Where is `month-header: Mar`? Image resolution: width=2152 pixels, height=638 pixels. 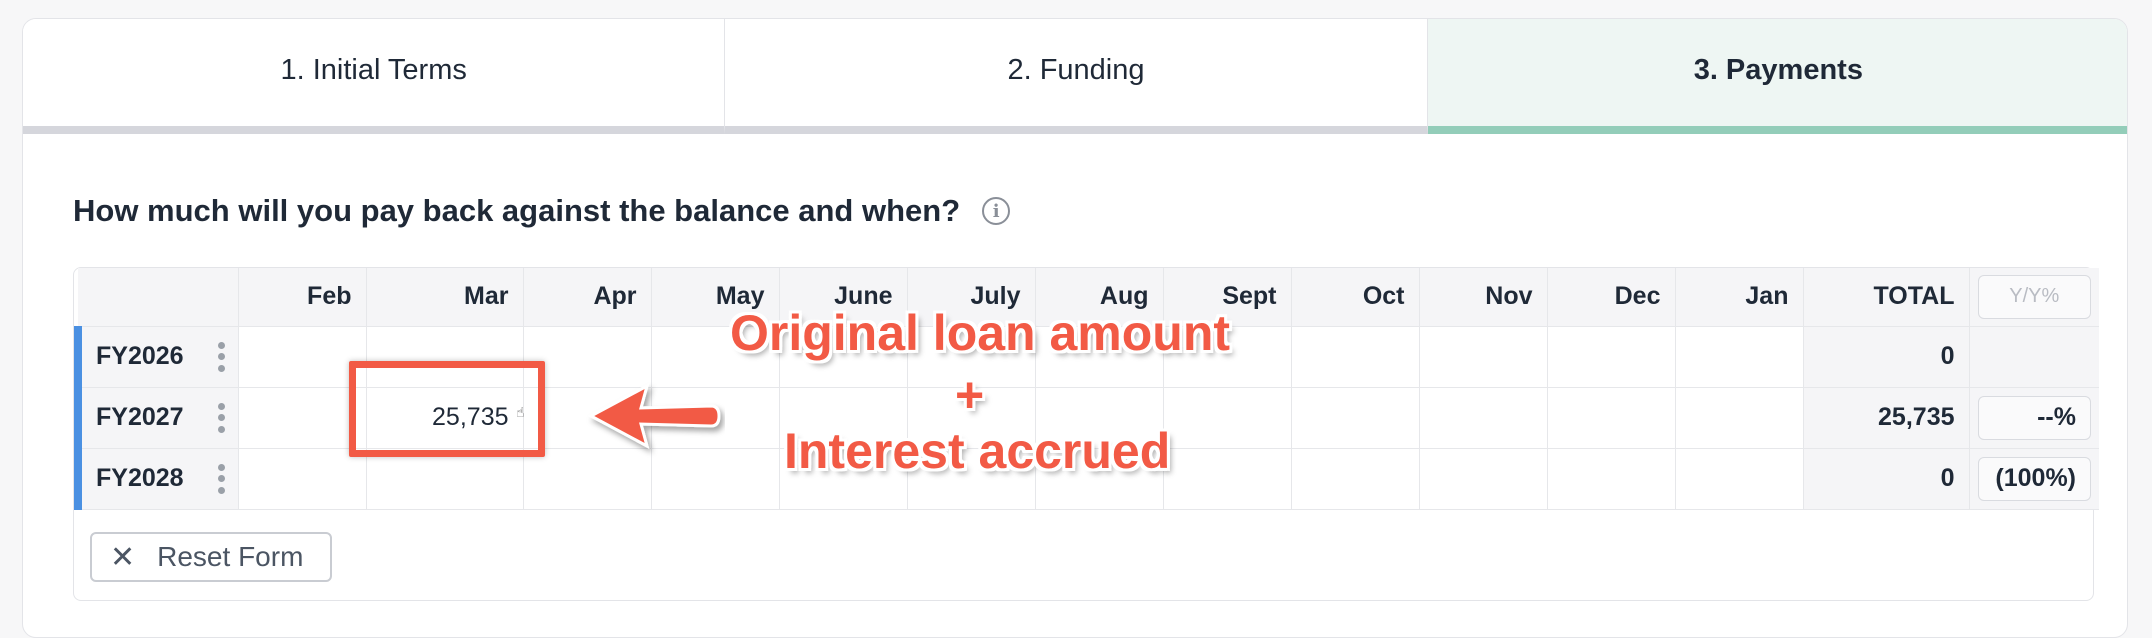
month-header: Mar is located at coordinates (444, 297).